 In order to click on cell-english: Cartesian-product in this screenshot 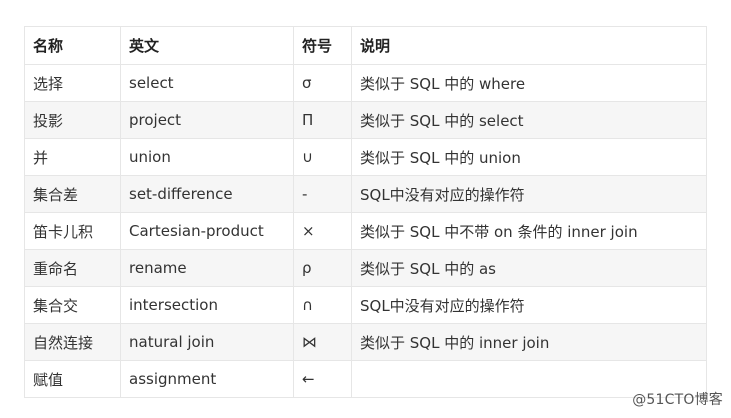, I will do `click(207, 231)`.